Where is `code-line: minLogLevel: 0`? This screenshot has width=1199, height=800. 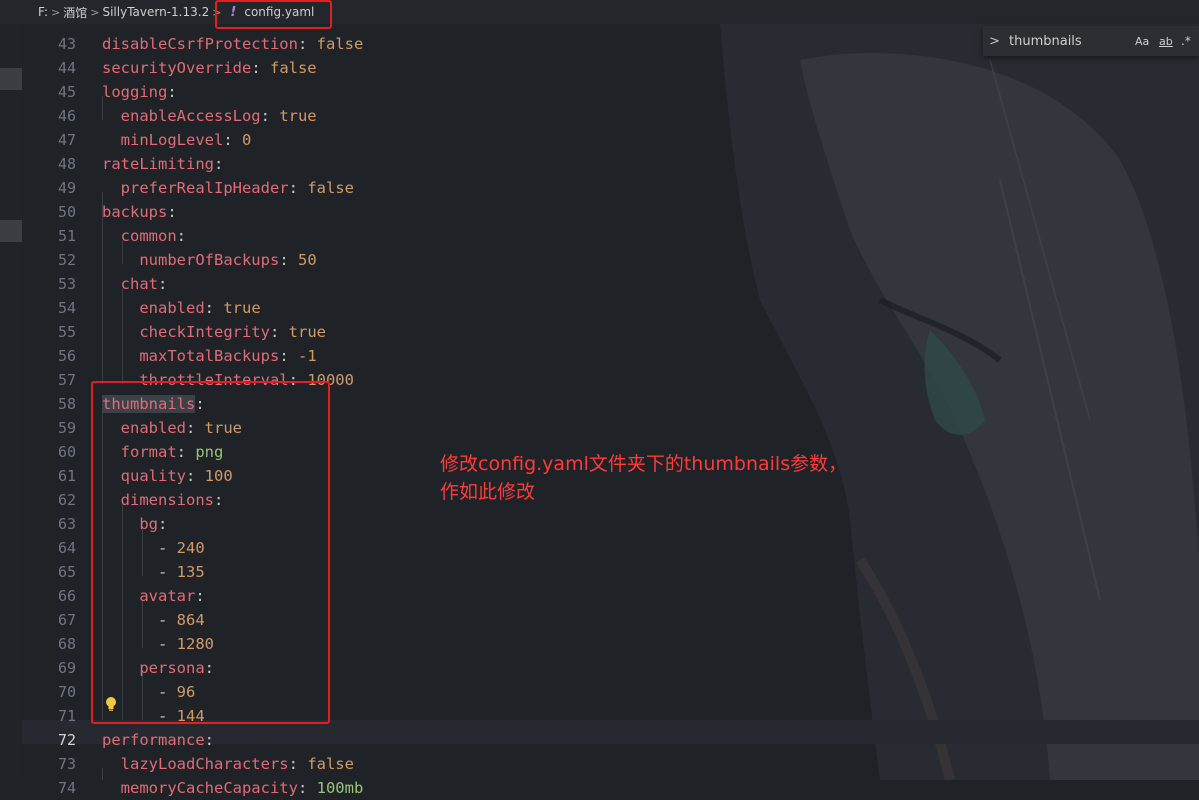
code-line: minLogLevel: 0 is located at coordinates (177, 140).